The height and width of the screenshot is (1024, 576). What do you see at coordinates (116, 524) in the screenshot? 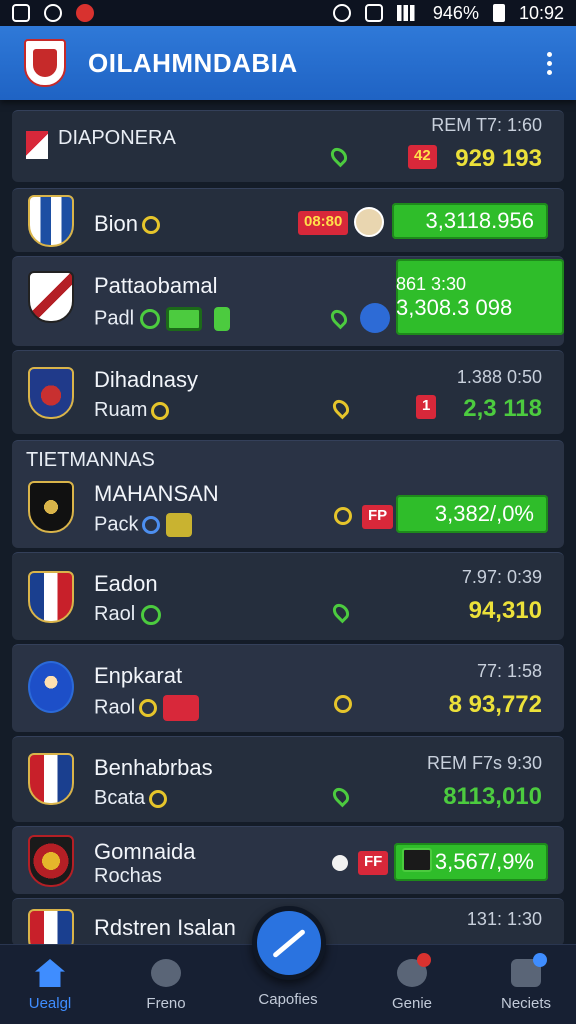
I see `team-subtitle-text: Pack` at bounding box center [116, 524].